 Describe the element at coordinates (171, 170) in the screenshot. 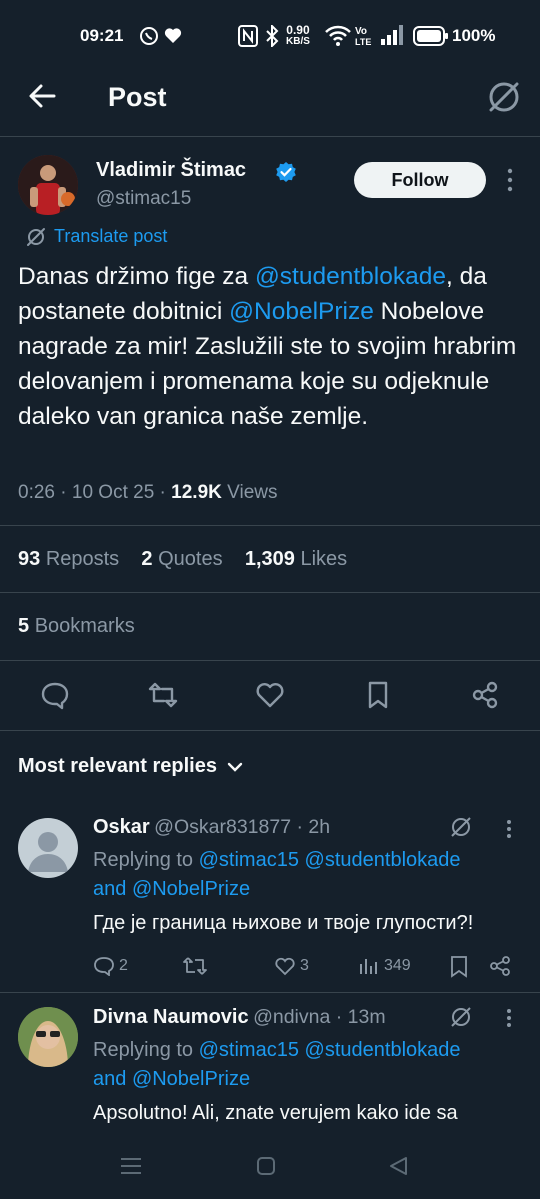

I see `author-name: Vladimir Štimac` at that location.